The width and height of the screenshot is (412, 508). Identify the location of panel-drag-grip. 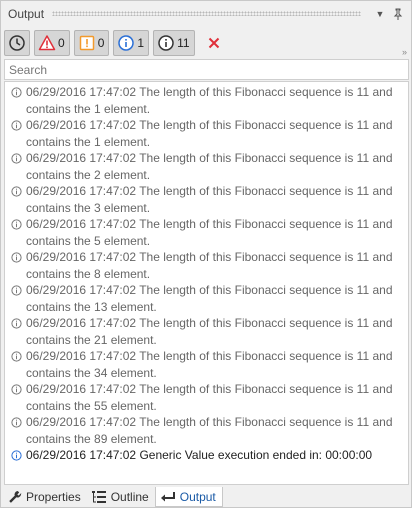
(206, 13).